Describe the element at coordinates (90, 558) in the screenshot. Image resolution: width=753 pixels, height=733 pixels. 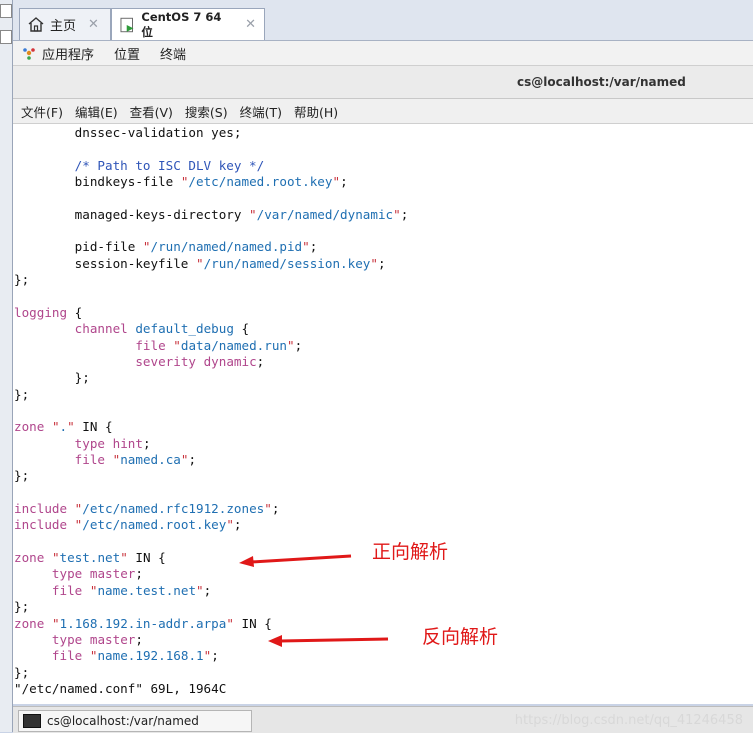
I see `code-line: zone "test.net" IN {` at that location.